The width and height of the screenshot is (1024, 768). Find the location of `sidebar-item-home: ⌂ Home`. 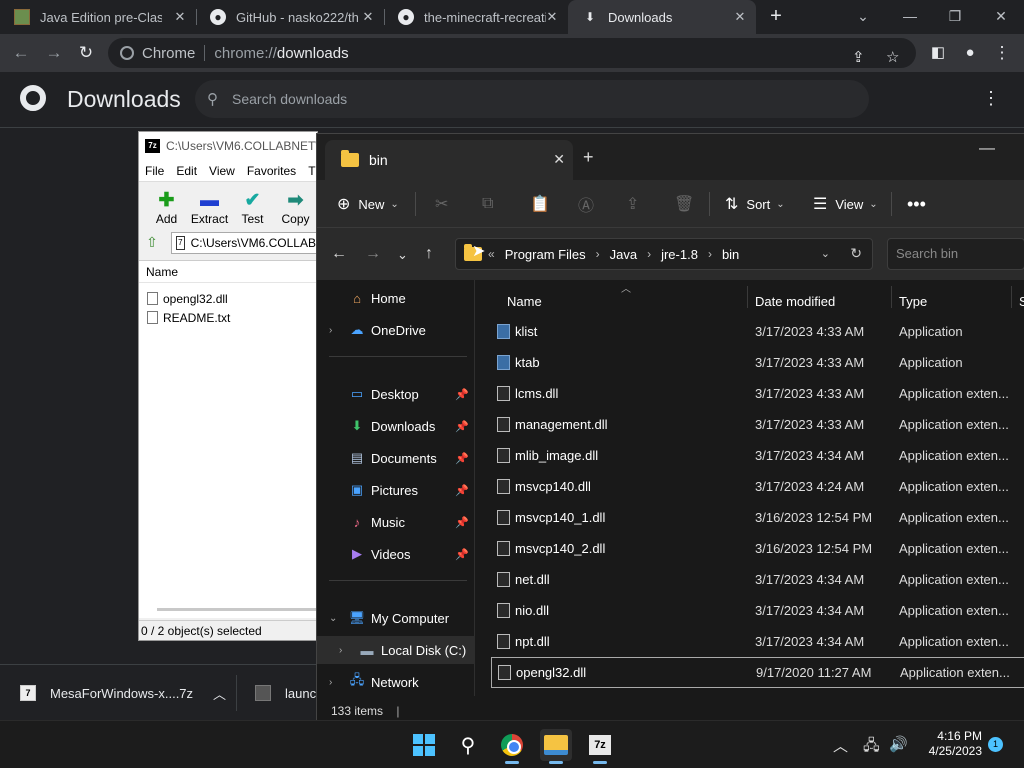

sidebar-item-home: ⌂ Home is located at coordinates (396, 298).